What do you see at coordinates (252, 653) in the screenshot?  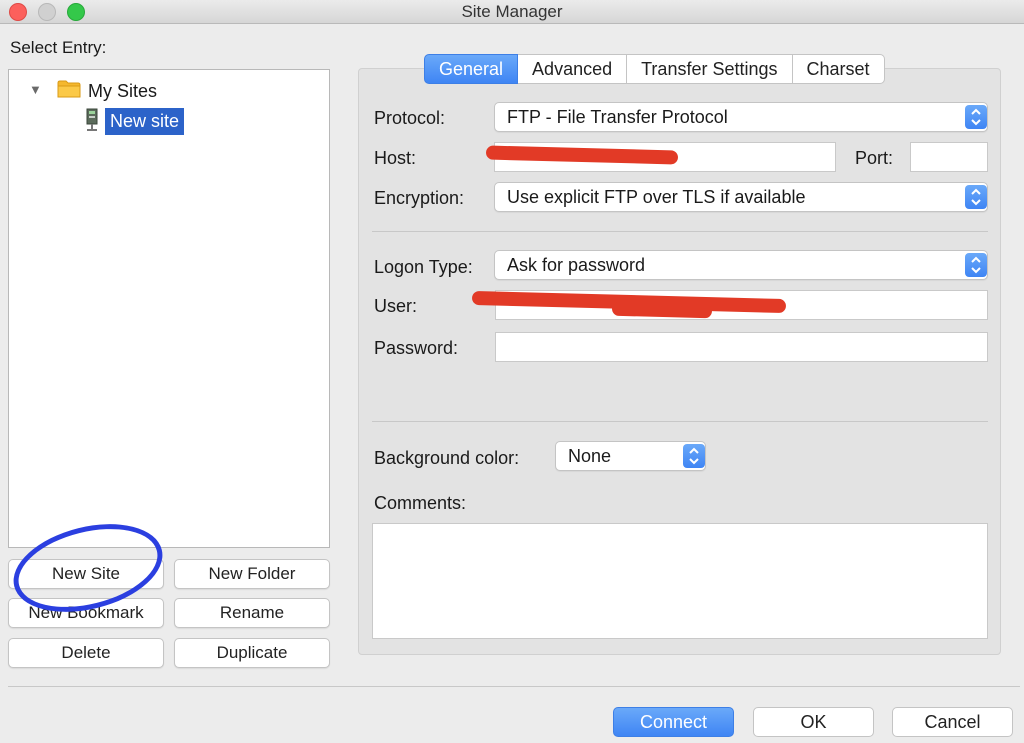 I see `duplicate-button: Duplicate` at bounding box center [252, 653].